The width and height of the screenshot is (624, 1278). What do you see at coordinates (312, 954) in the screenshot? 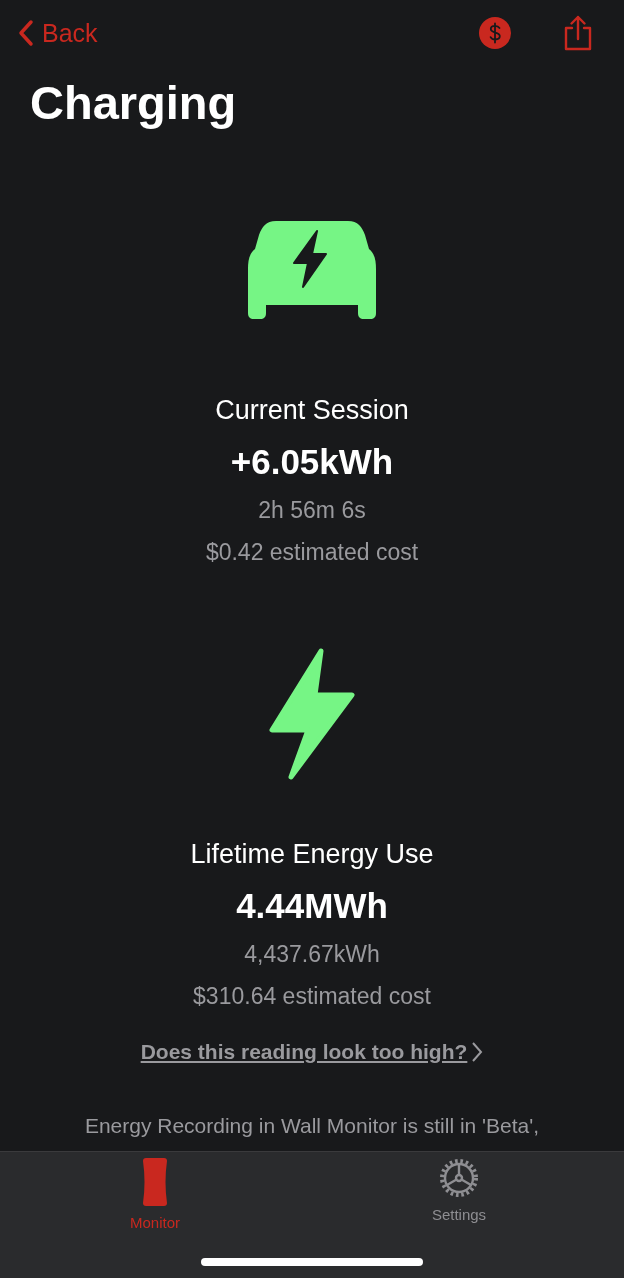
I see `detail-text: 4,437.67kWh` at bounding box center [312, 954].